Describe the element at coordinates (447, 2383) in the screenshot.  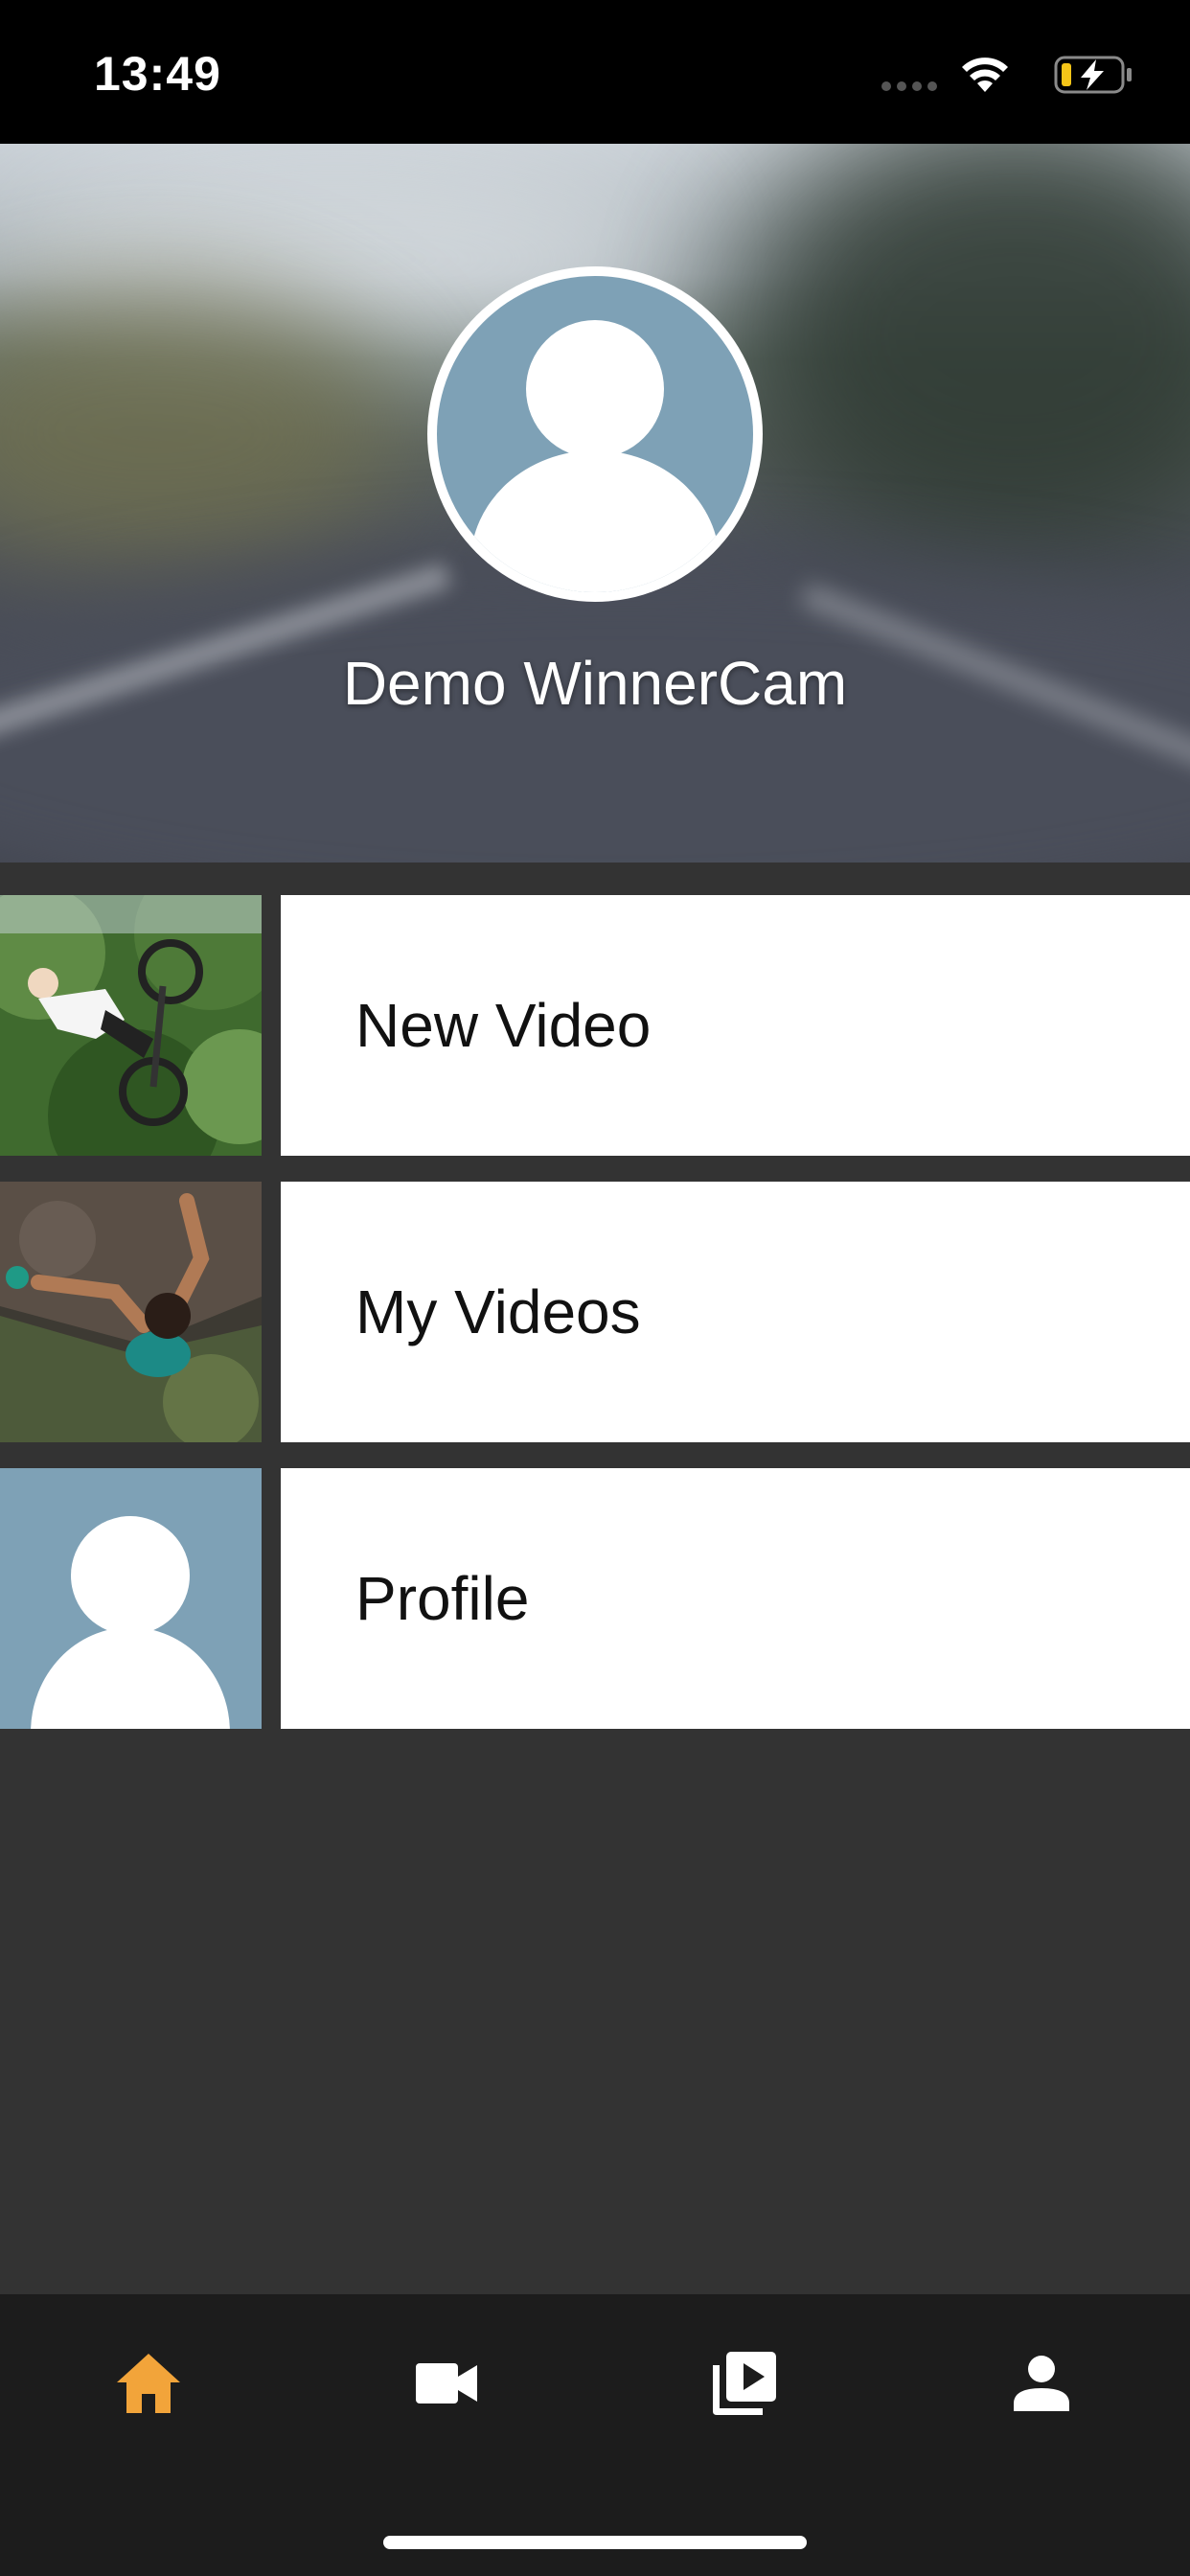
I see `video-camera-icon` at that location.